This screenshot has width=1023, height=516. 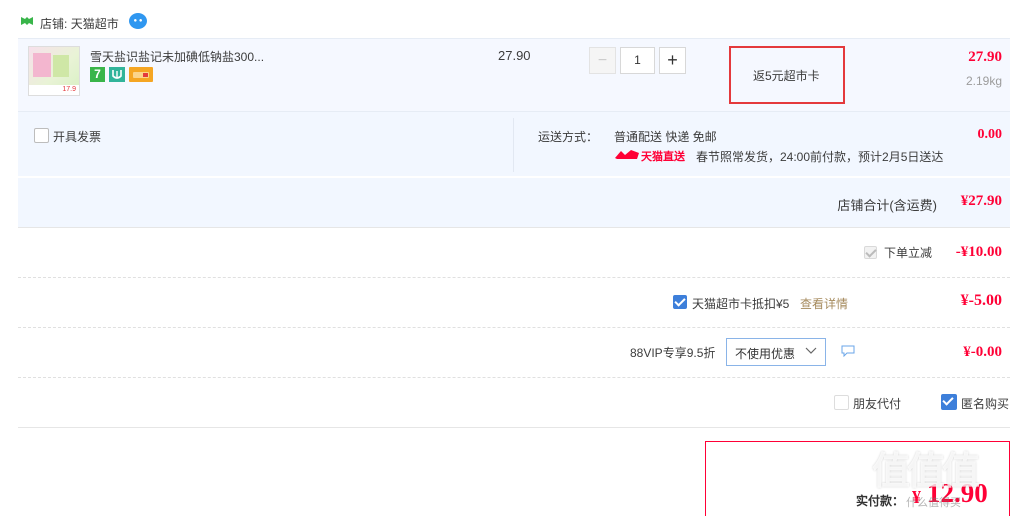 I want to click on market-card-value: ¥-5.00, so click(x=981, y=300).